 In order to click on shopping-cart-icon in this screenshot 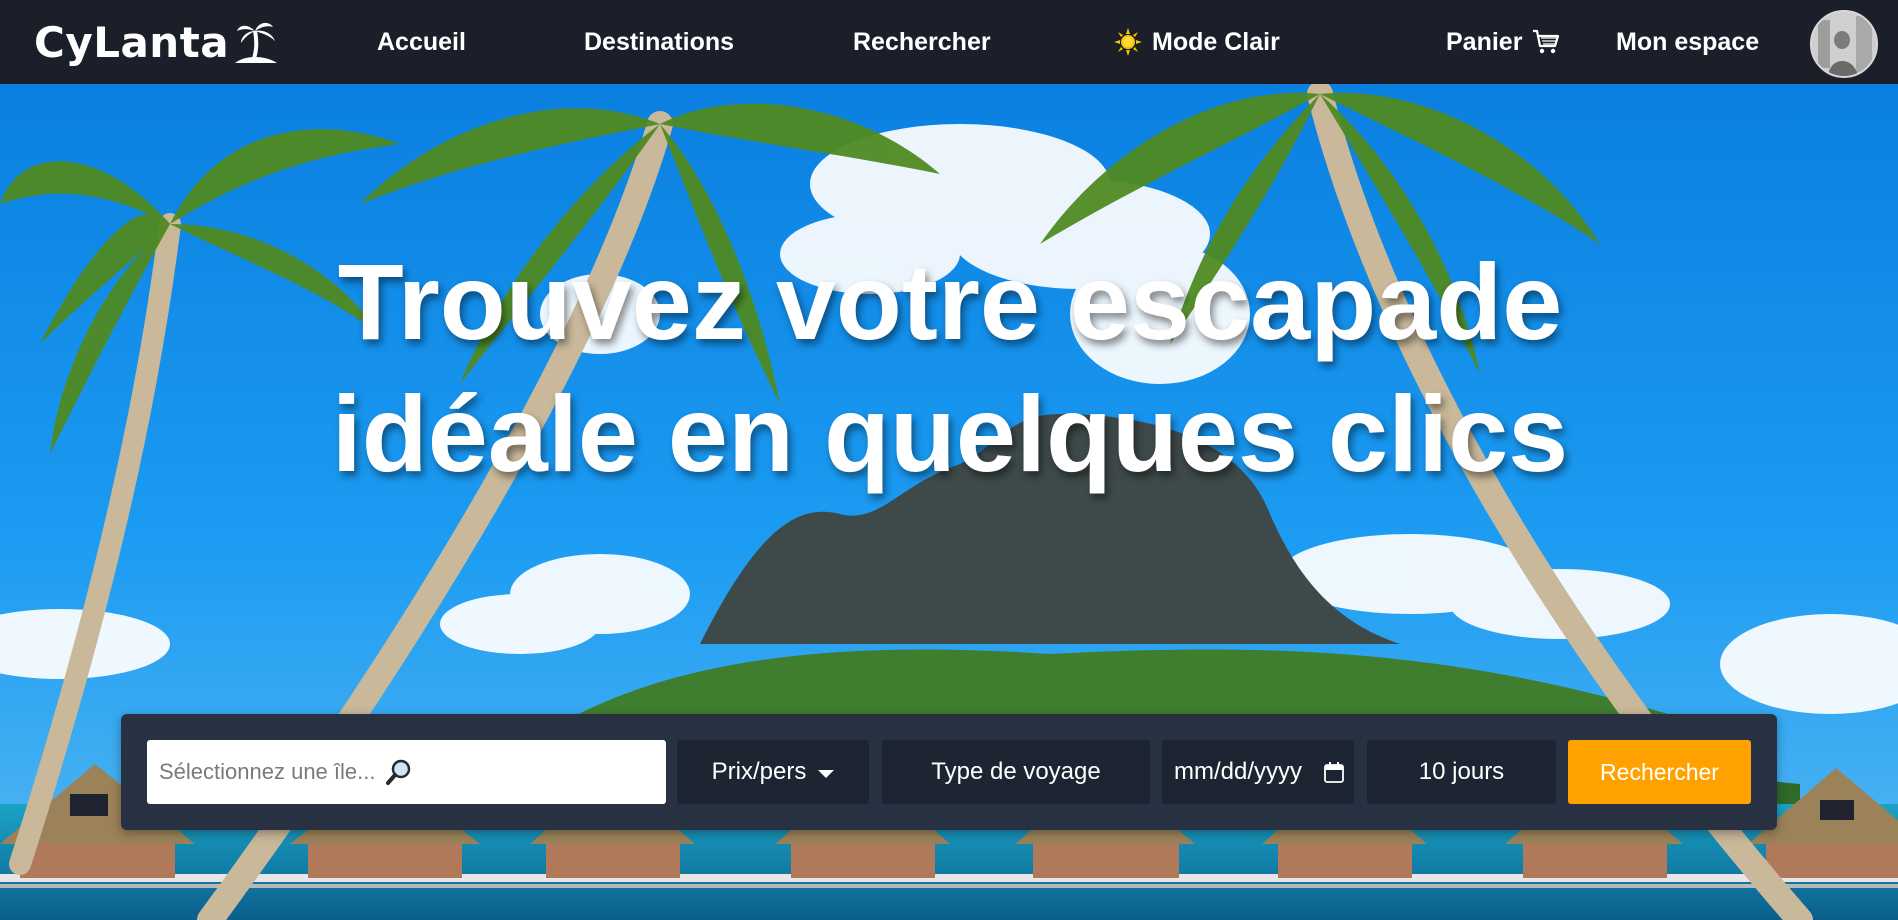, I will do `click(1546, 41)`.